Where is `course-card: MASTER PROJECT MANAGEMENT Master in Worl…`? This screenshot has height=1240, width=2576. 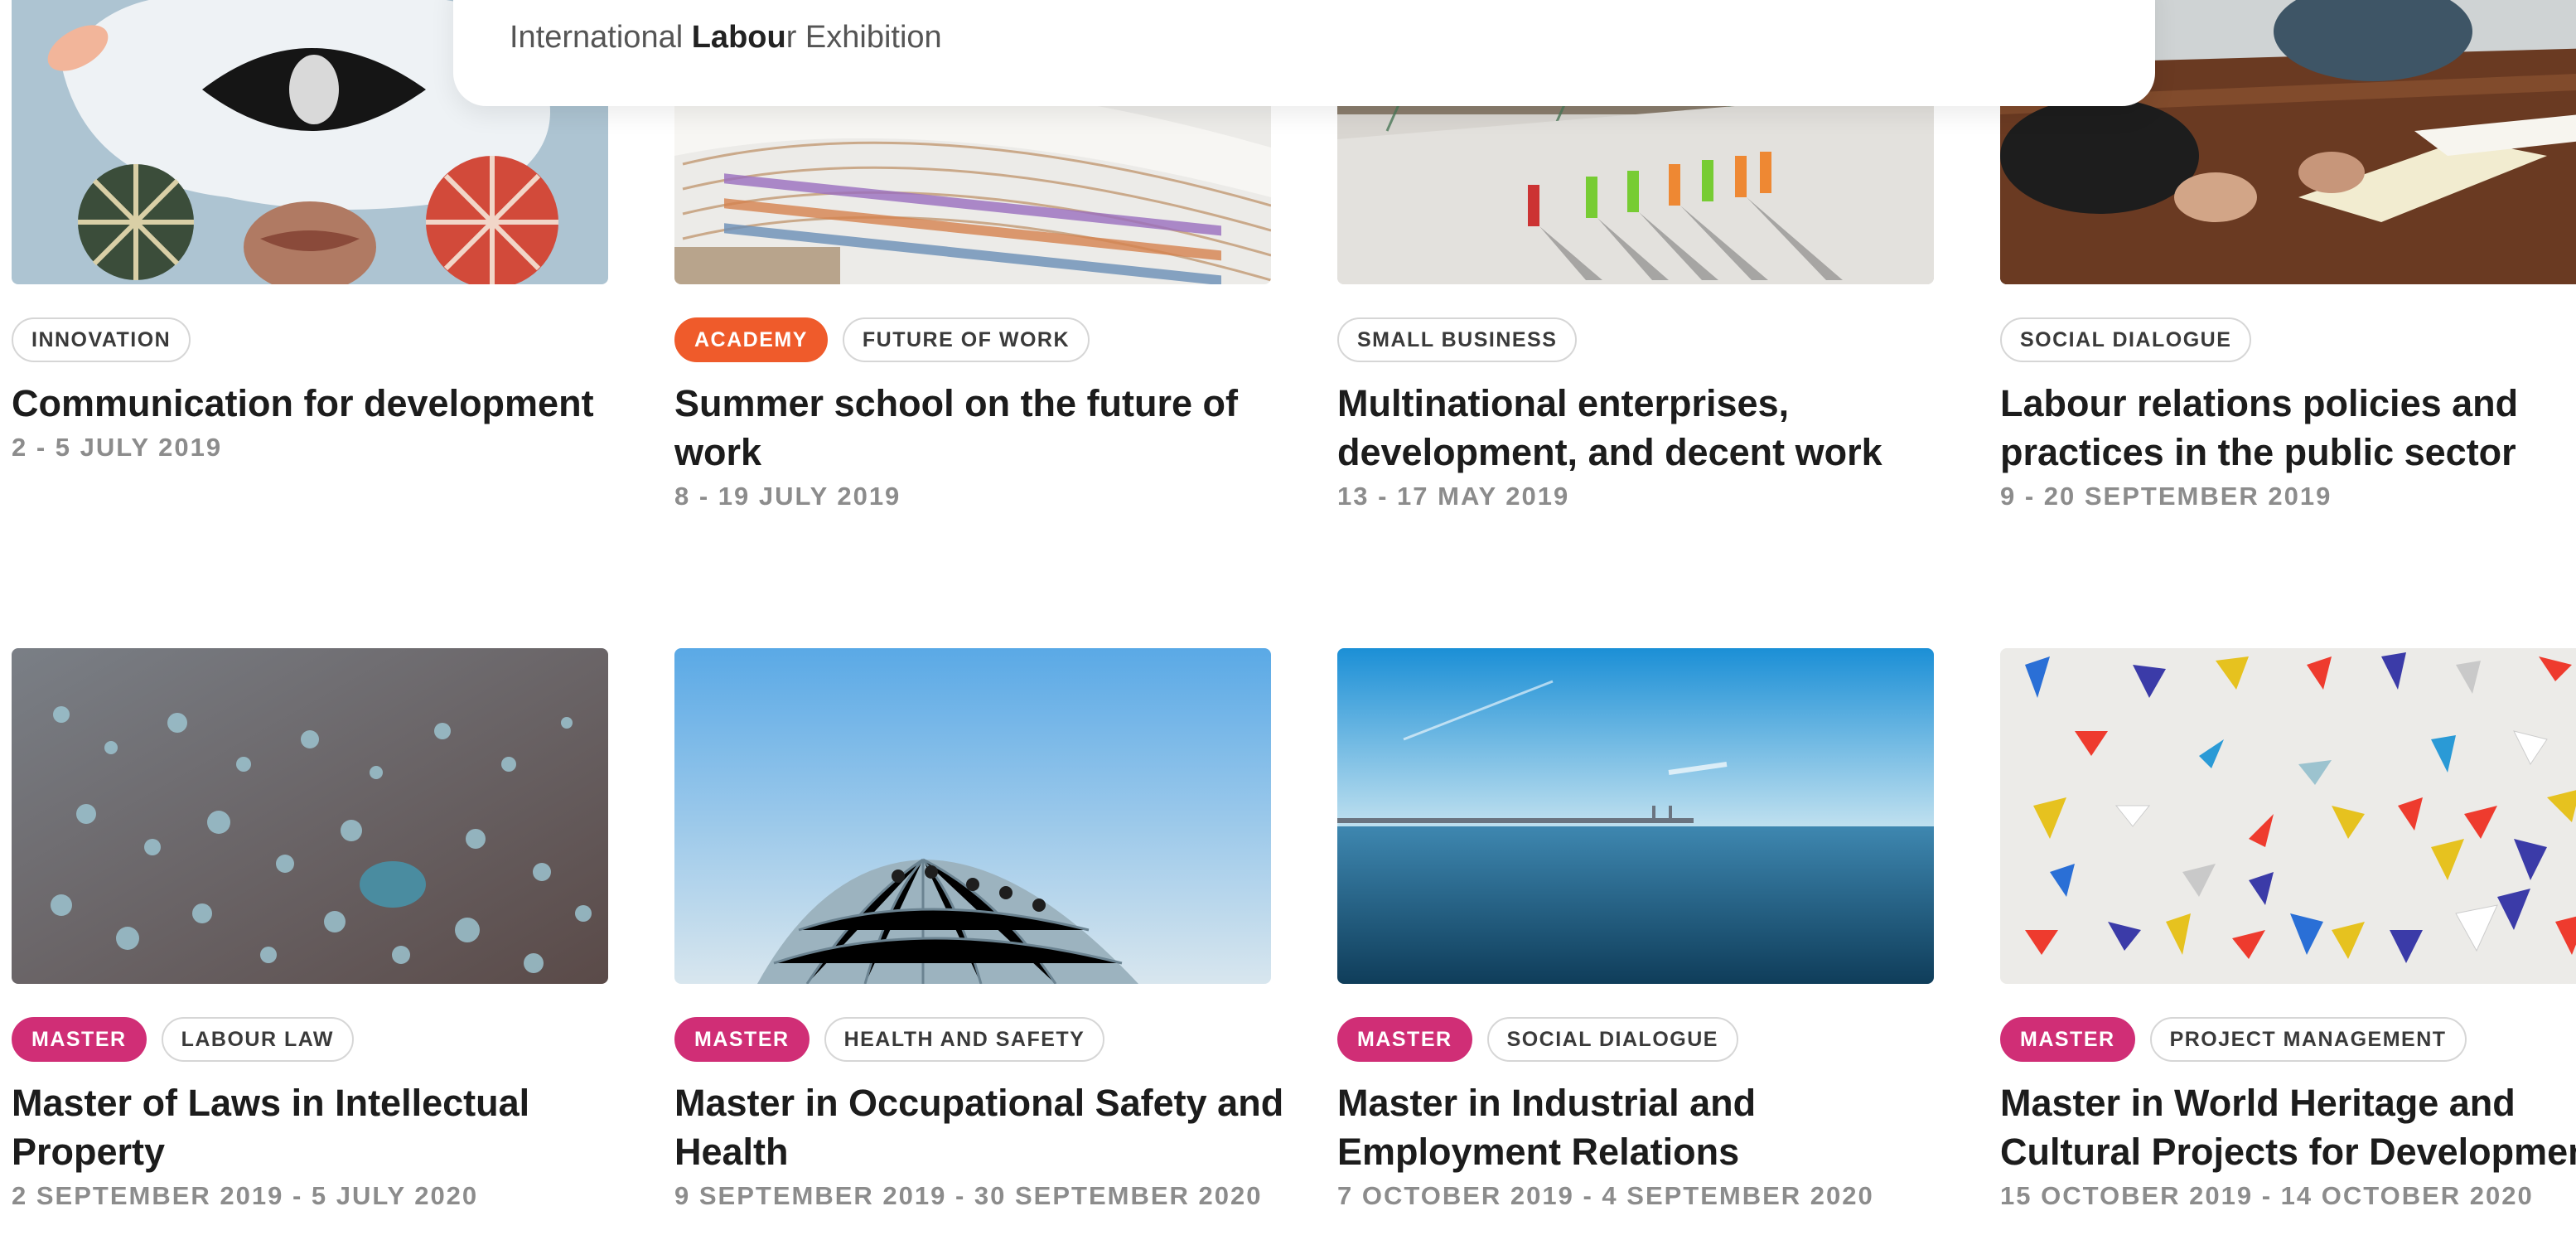
course-card: MASTER PROJECT MANAGEMENT Master in Worl… is located at coordinates (2288, 930).